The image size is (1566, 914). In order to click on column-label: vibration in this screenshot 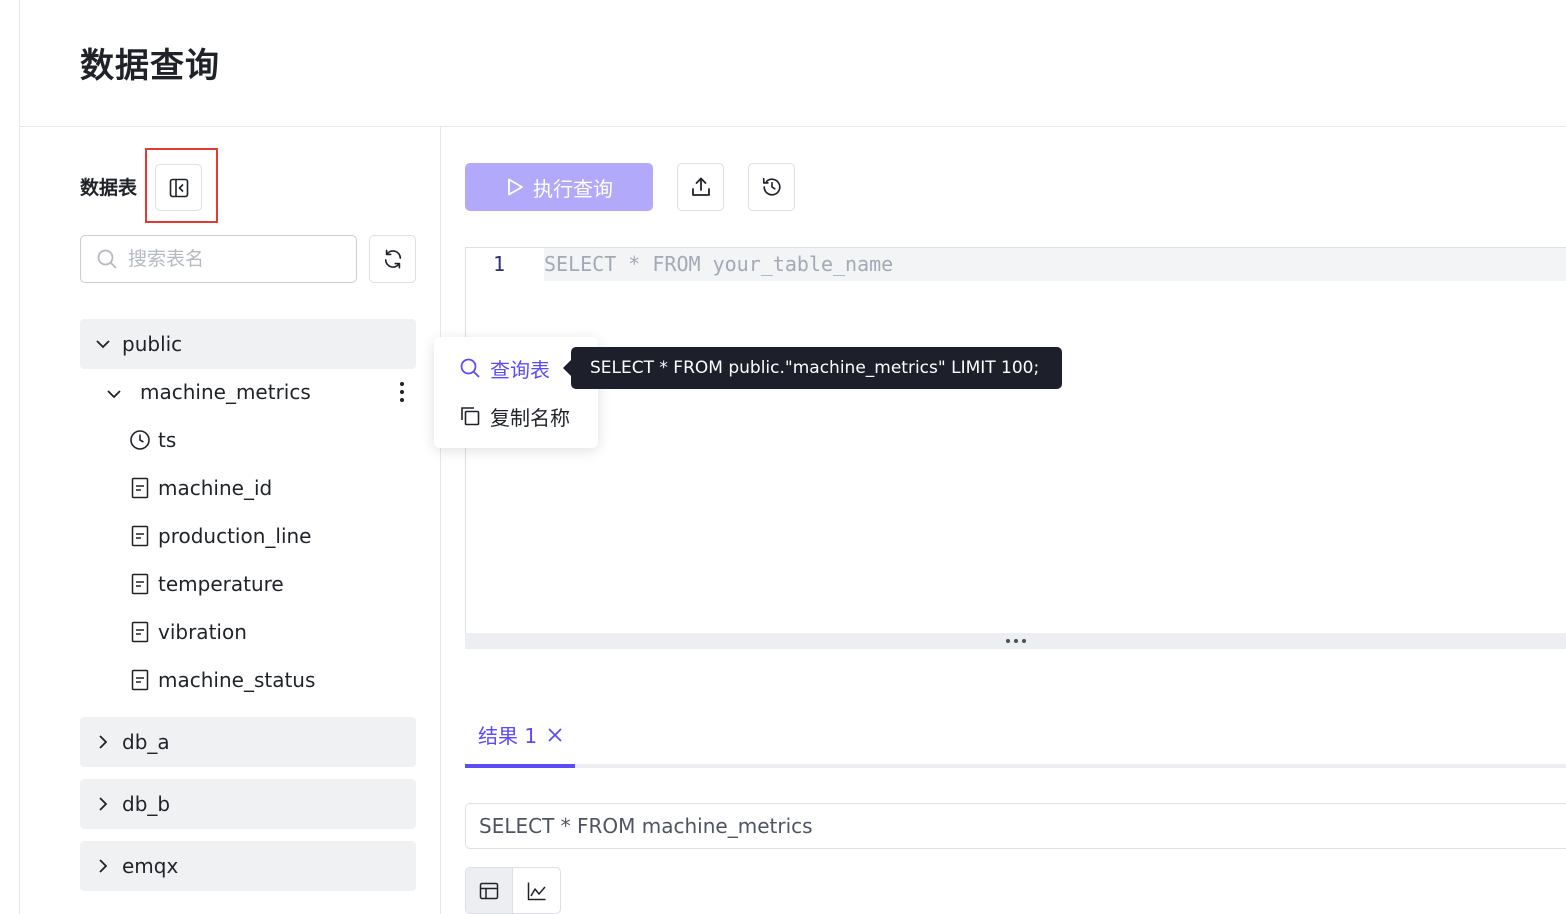, I will do `click(202, 632)`.